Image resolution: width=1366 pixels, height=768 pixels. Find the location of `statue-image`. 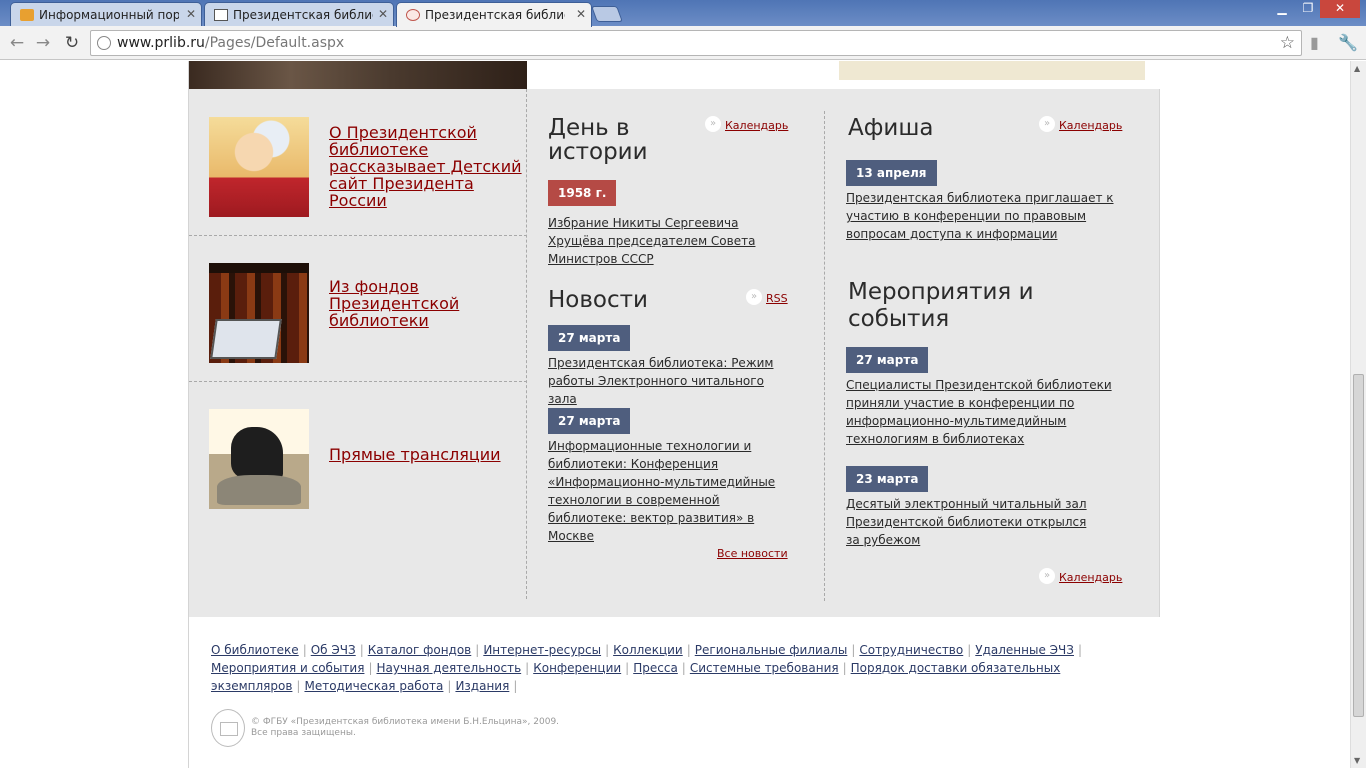

statue-image is located at coordinates (259, 459).